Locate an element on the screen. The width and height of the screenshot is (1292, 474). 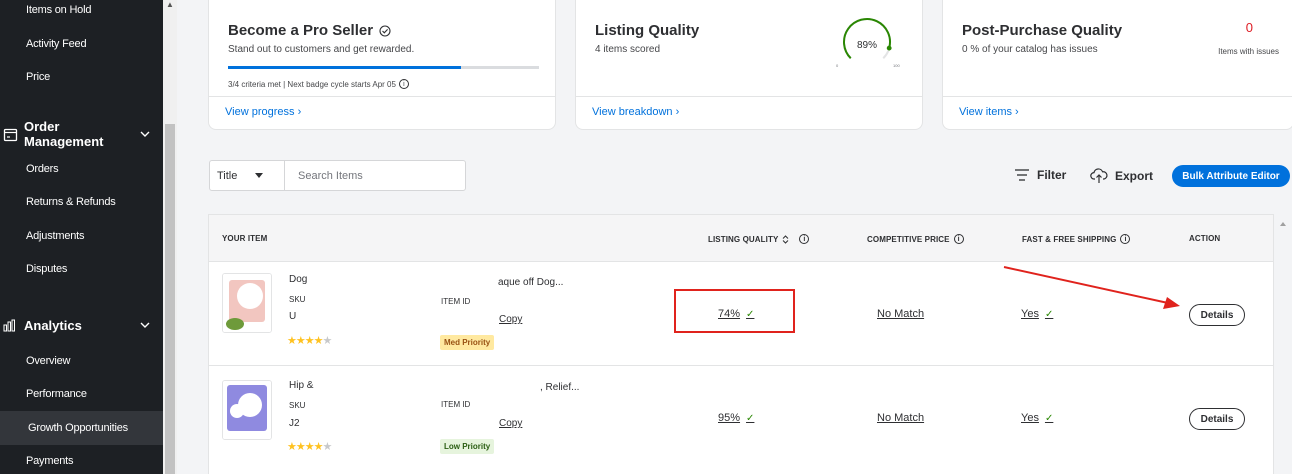
sidebar-item-price: Price is located at coordinates (38, 77).